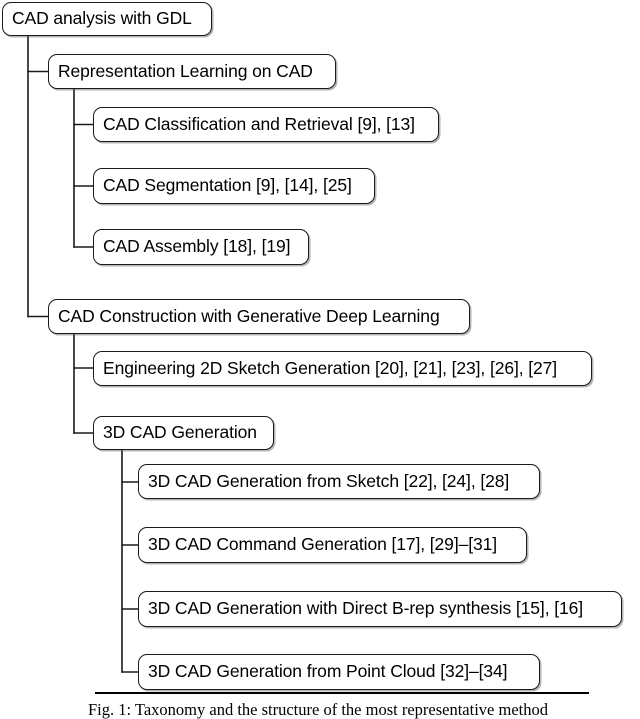 This screenshot has height=719, width=640. I want to click on node-cad-assembly: CAD Assembly [18], [19], so click(201, 247).